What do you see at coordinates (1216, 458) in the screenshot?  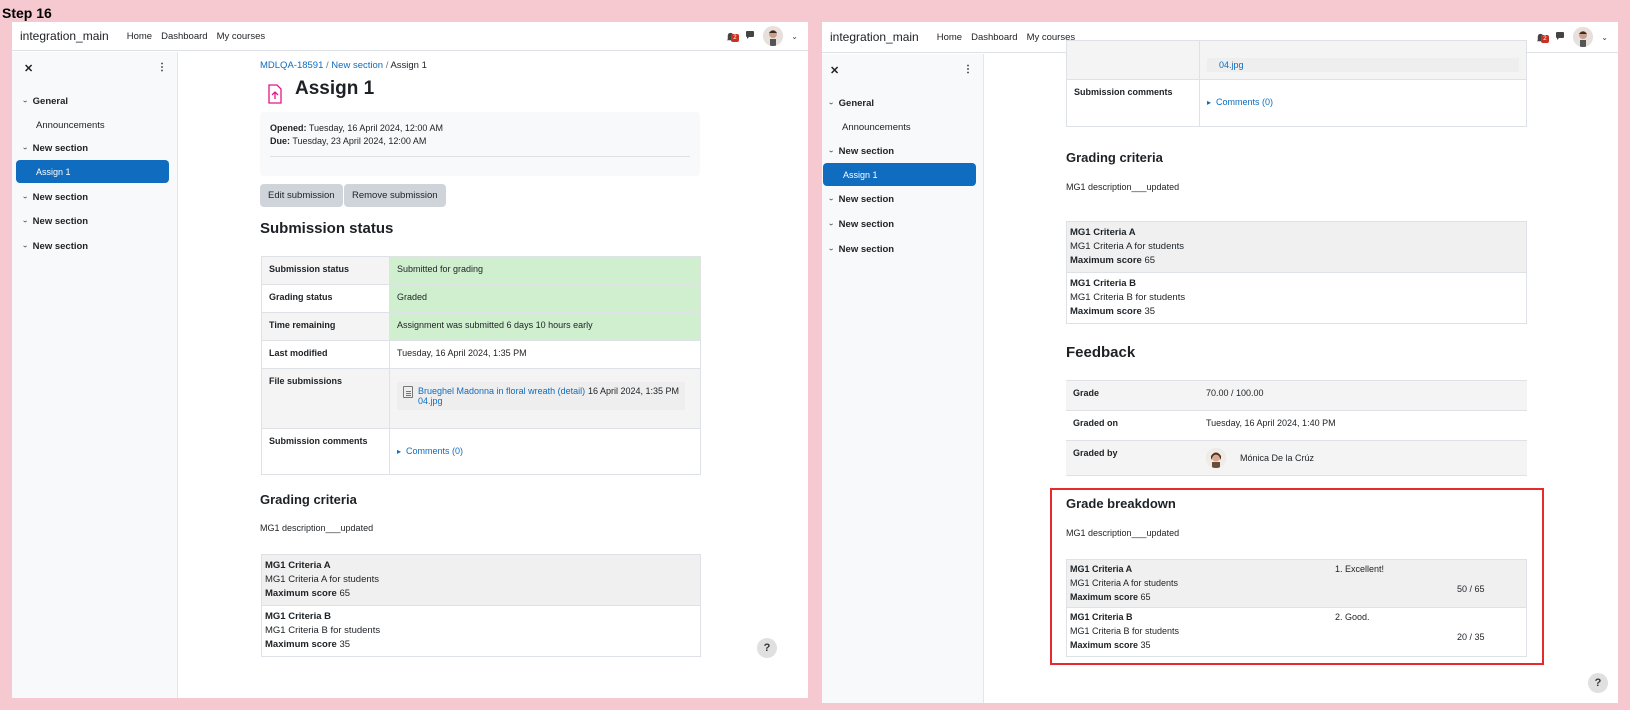 I see `grader-avatar` at bounding box center [1216, 458].